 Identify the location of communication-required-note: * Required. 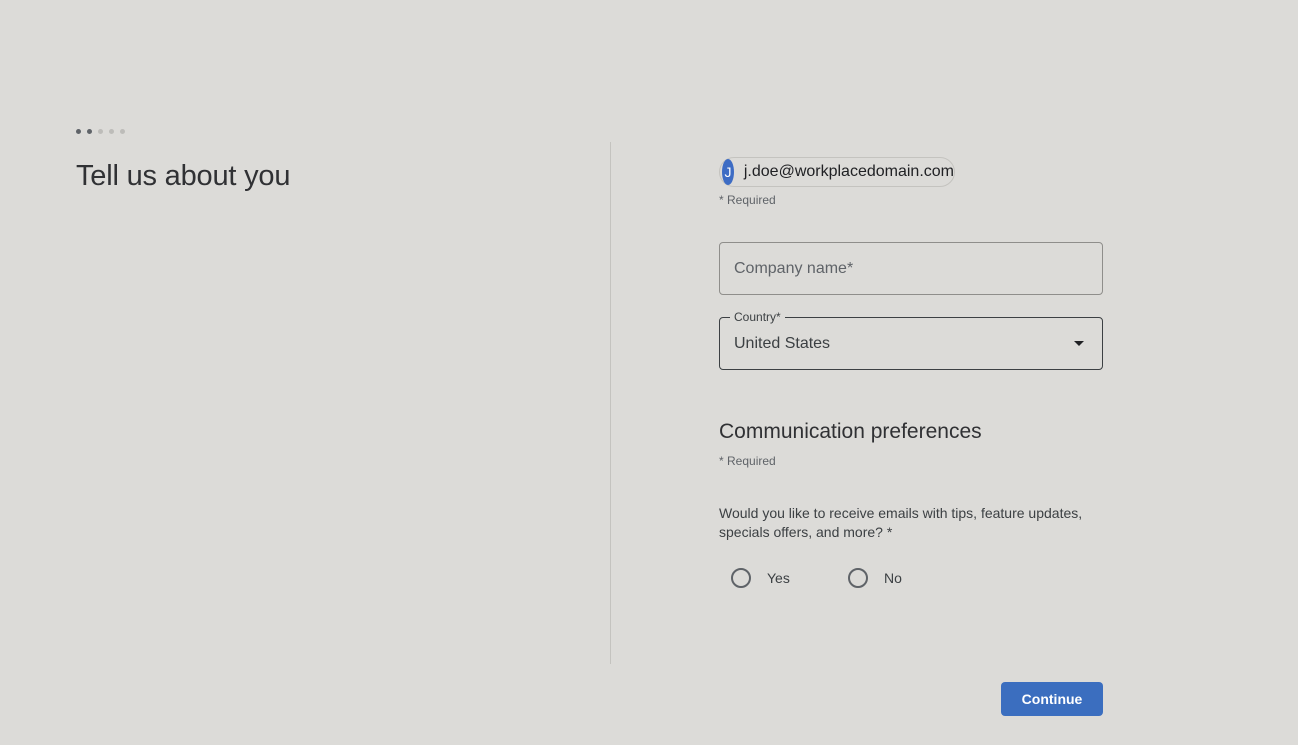
(747, 461).